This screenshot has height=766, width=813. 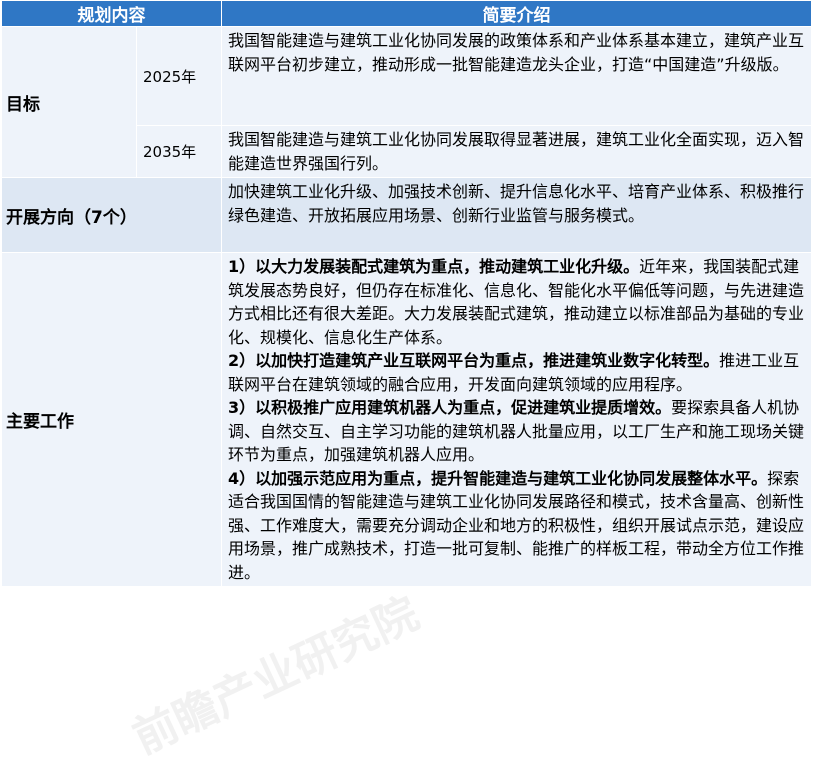 What do you see at coordinates (434, 266) in the screenshot?
I see `work-item-title: 1）以大力发展装配式建筑为重点，推动建筑工业化升级。` at bounding box center [434, 266].